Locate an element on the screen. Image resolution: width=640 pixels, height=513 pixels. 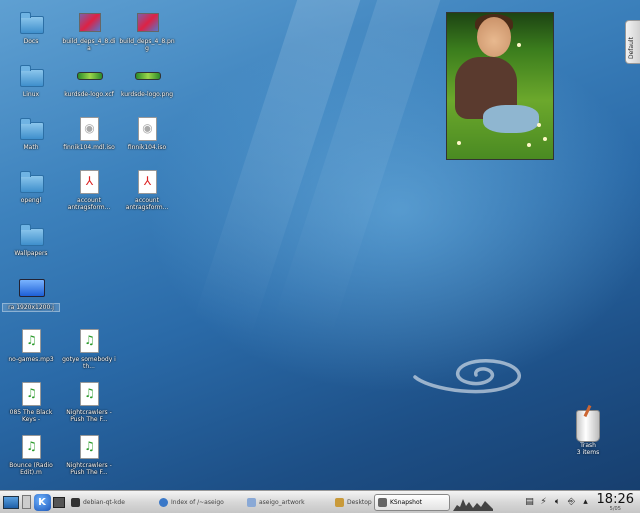
cpu-load-graph is located at coordinates (473, 502).